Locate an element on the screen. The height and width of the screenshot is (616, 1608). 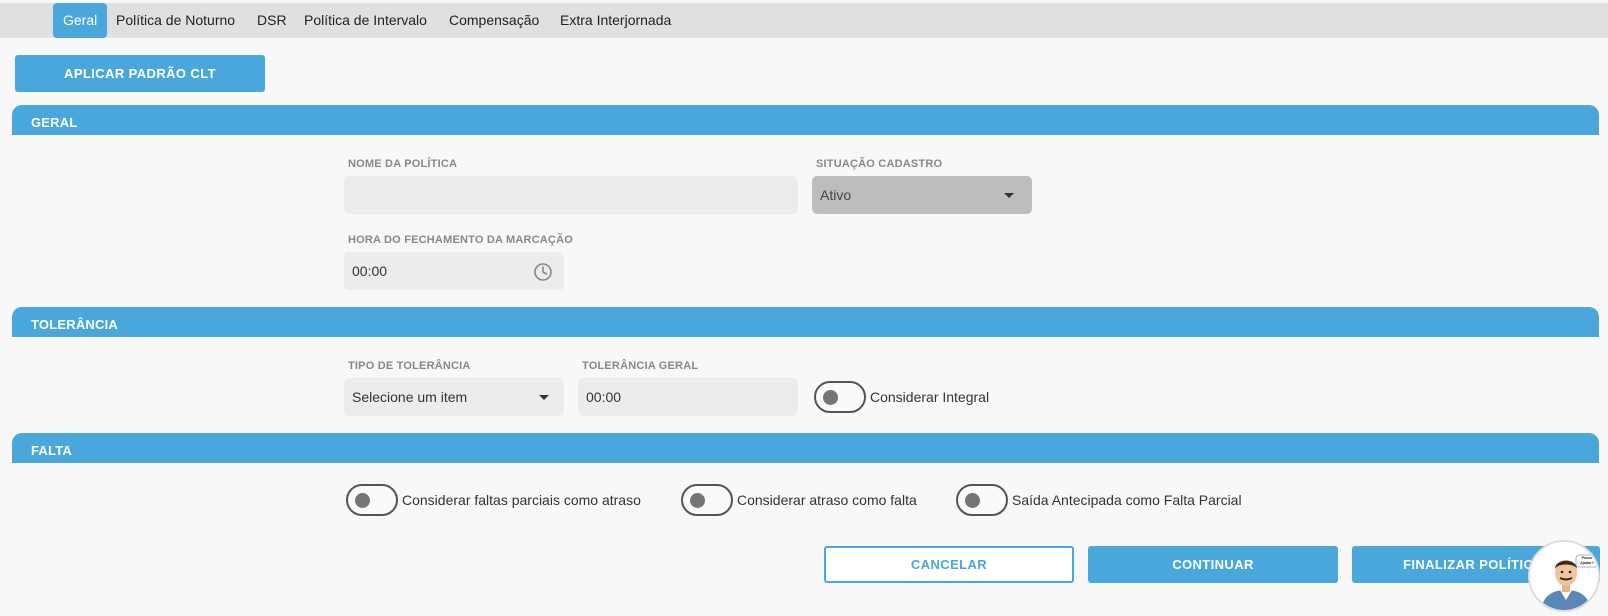
section-header-falta: FALTA is located at coordinates (805, 448).